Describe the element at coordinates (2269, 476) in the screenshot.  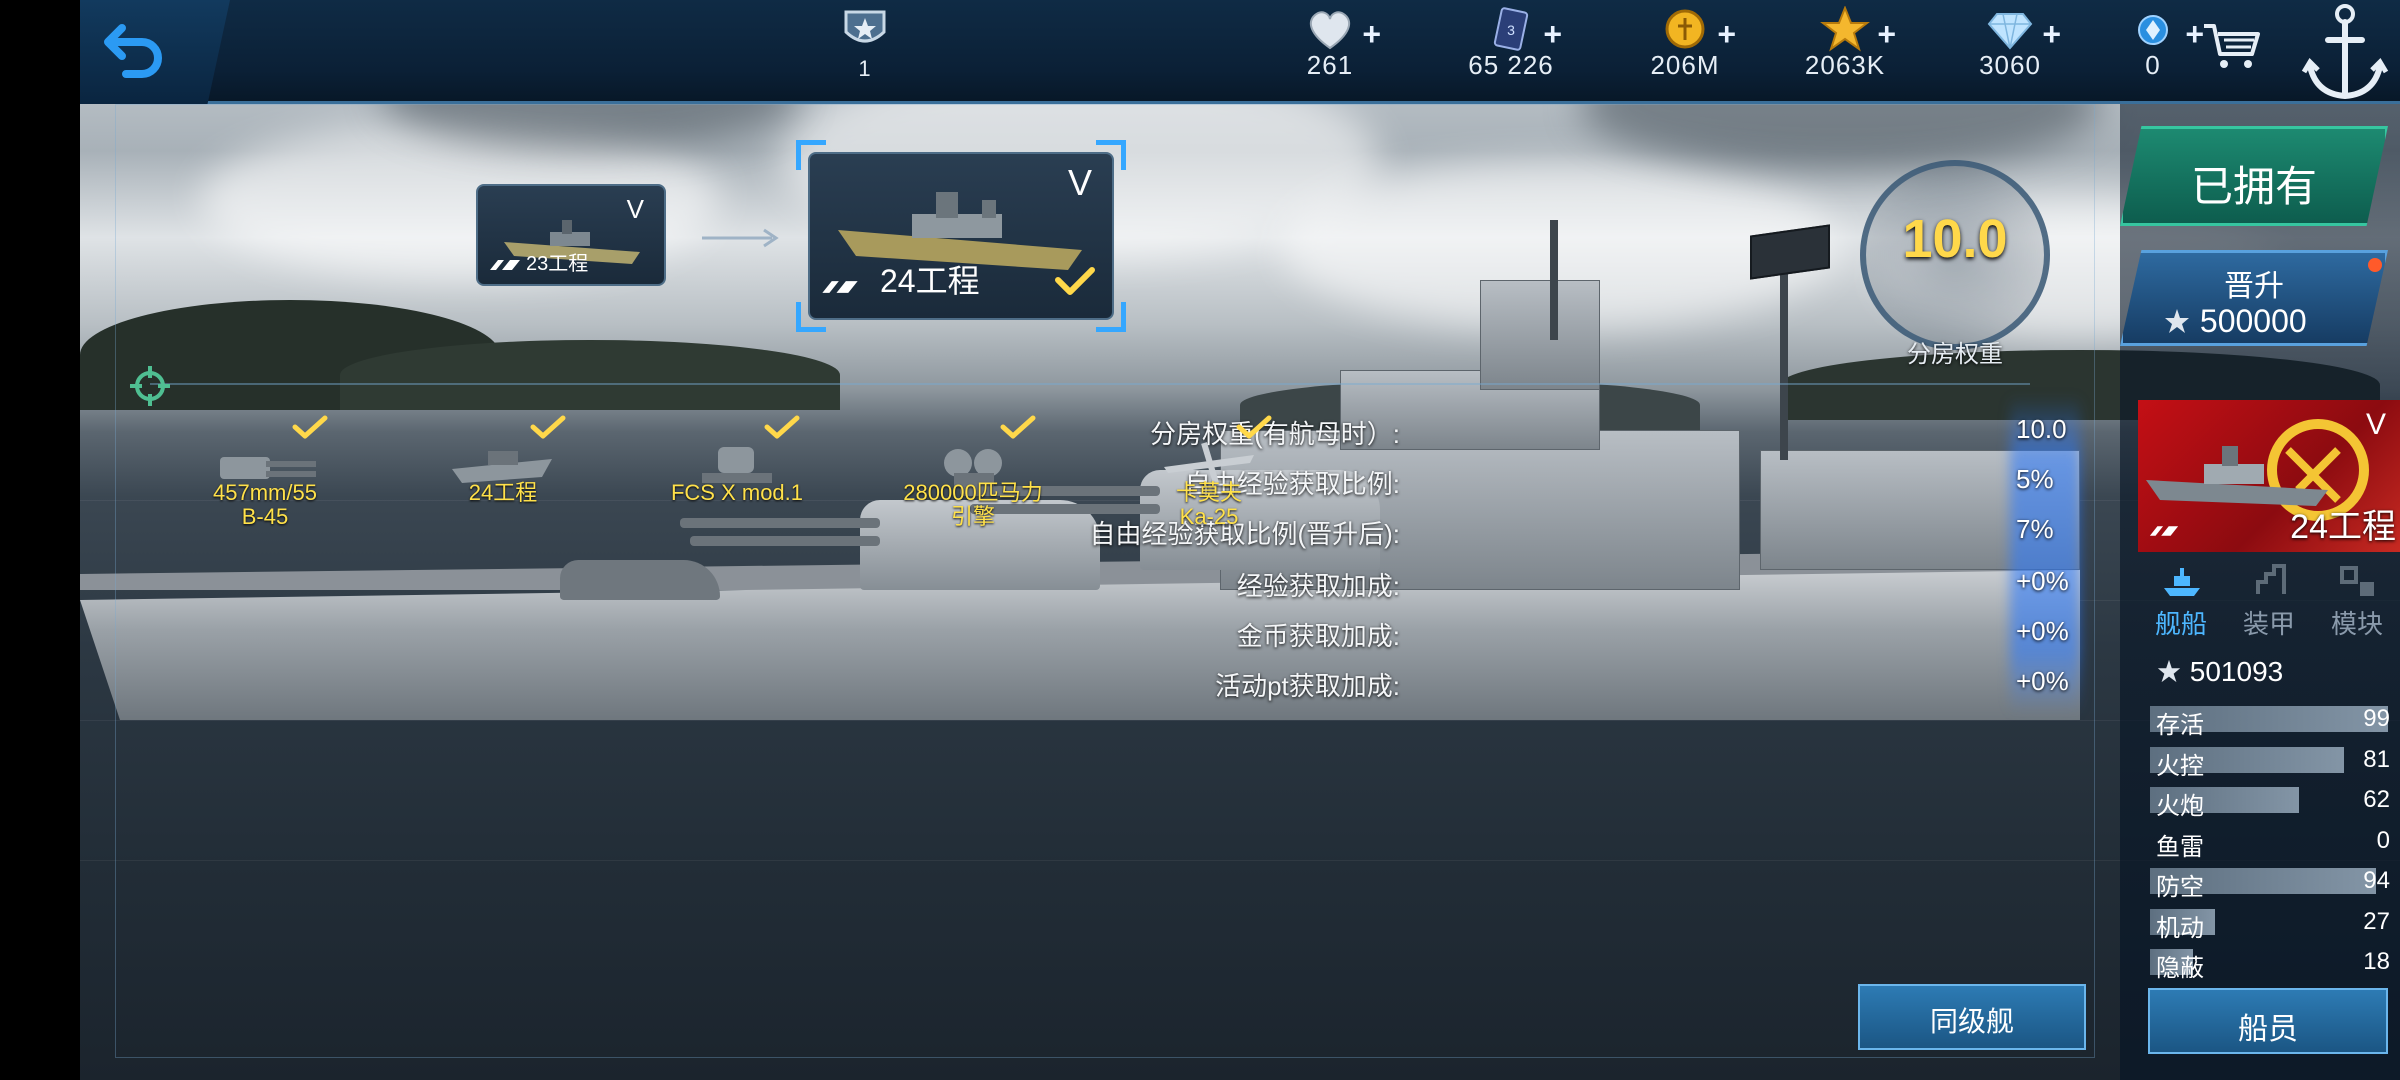
I see `ship-portrait-card: V 24工程` at that location.